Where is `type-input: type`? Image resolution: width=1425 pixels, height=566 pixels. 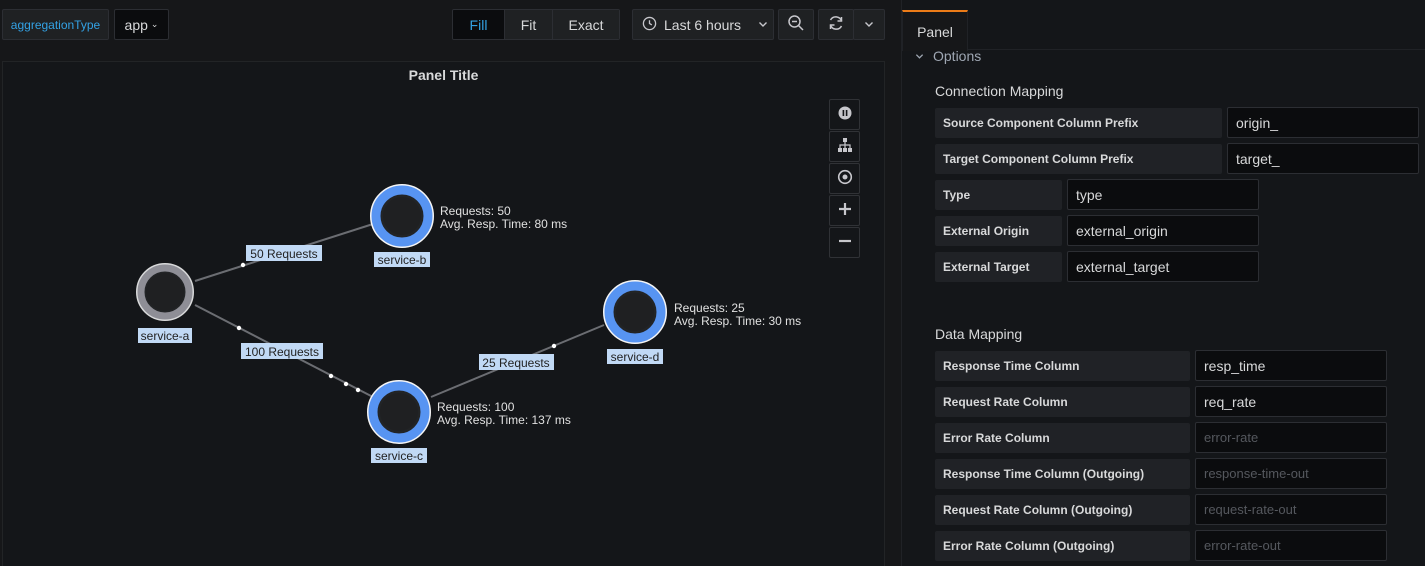
type-input: type is located at coordinates (1163, 194).